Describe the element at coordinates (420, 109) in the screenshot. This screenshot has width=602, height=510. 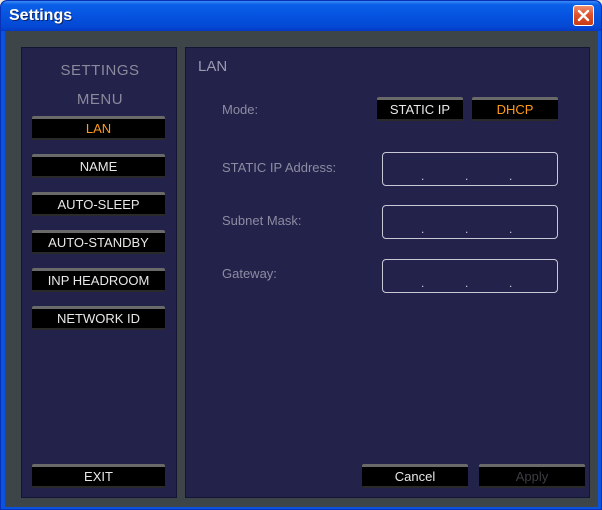
I see `mode-static-ip-button: STATIC IP` at that location.